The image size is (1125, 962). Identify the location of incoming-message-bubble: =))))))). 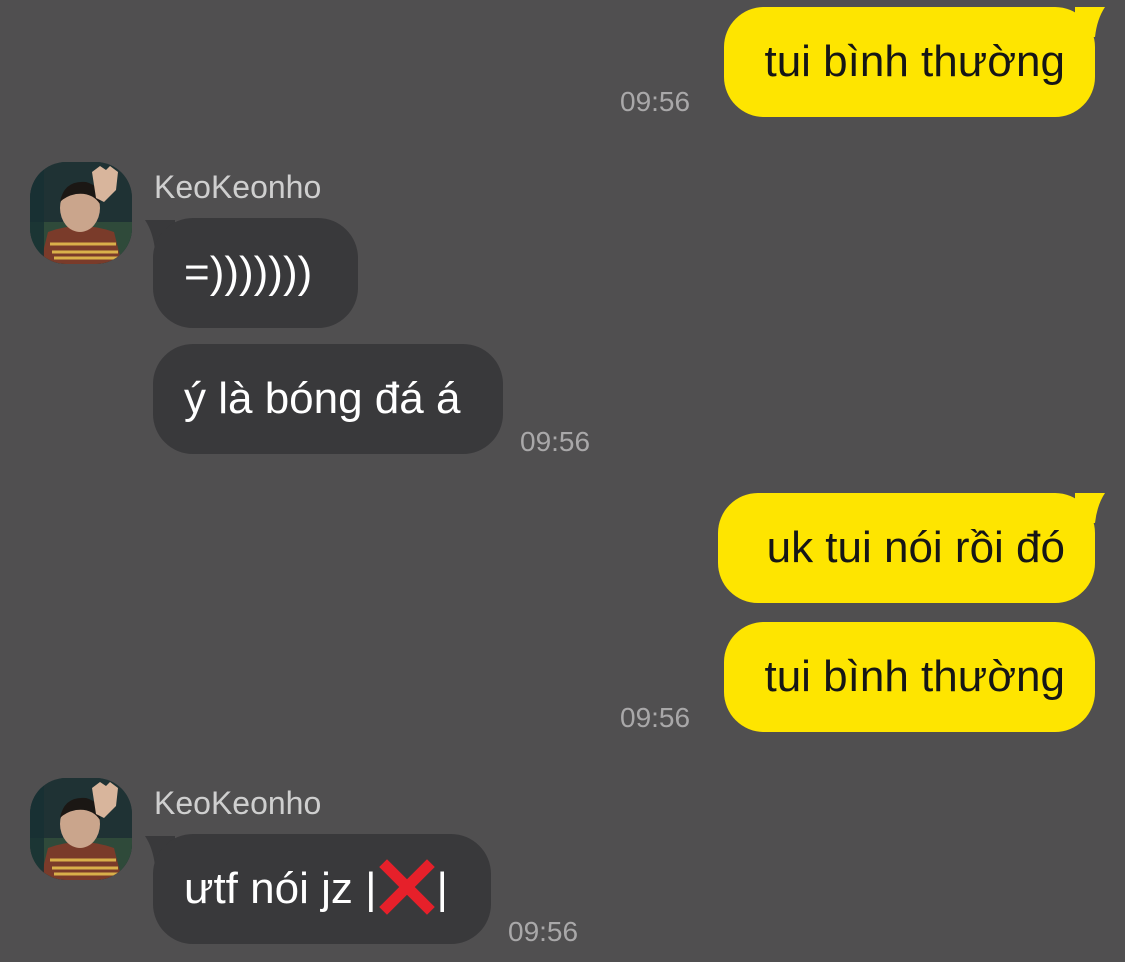
(255, 273).